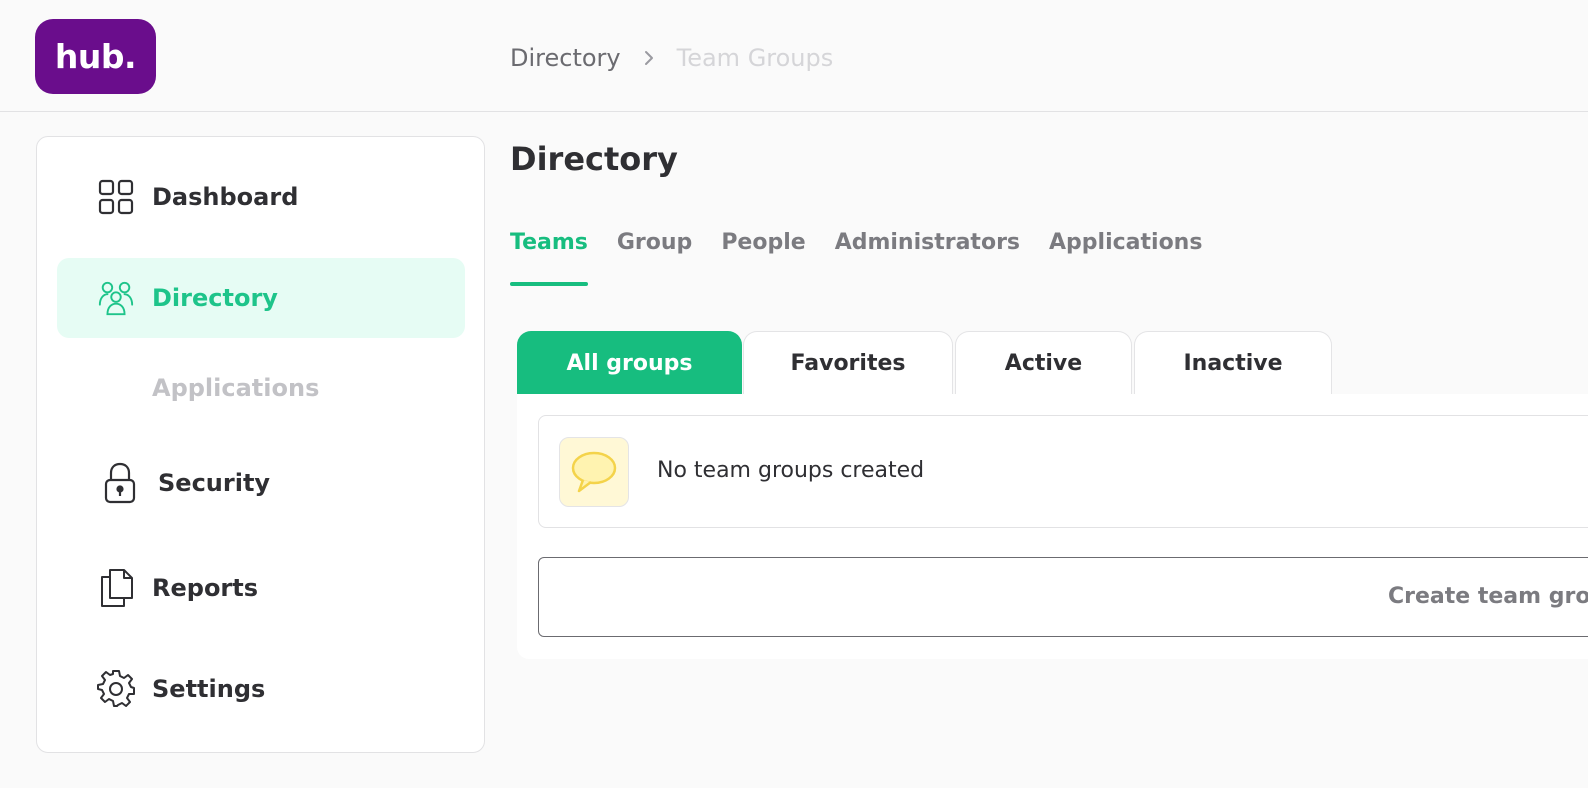 The image size is (1588, 788). I want to click on breadcrumb-directory: Directory, so click(565, 58).